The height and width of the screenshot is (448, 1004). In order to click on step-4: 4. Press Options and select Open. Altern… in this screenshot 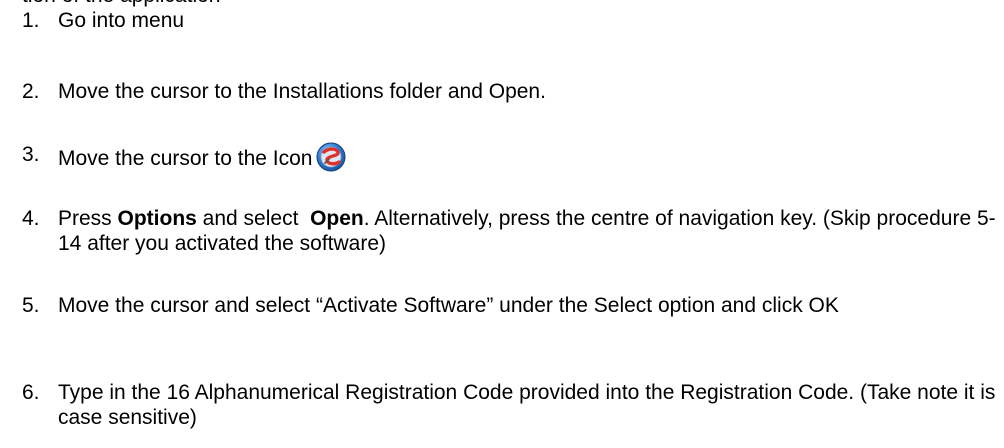, I will do `click(510, 231)`.